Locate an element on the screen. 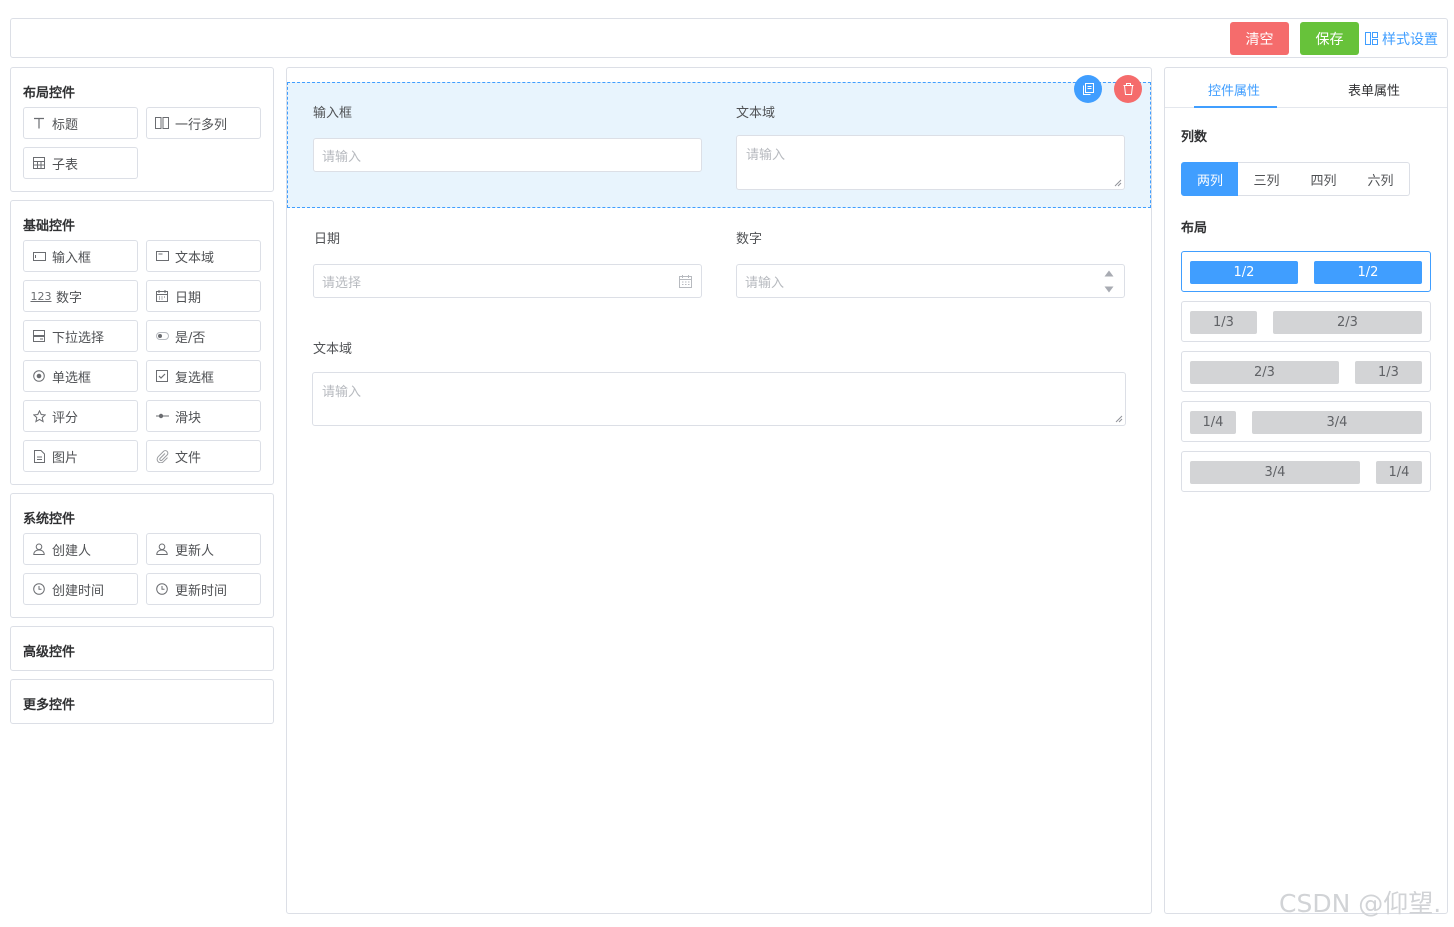 The width and height of the screenshot is (1454, 927). clear-button: 清空 is located at coordinates (1259, 38).